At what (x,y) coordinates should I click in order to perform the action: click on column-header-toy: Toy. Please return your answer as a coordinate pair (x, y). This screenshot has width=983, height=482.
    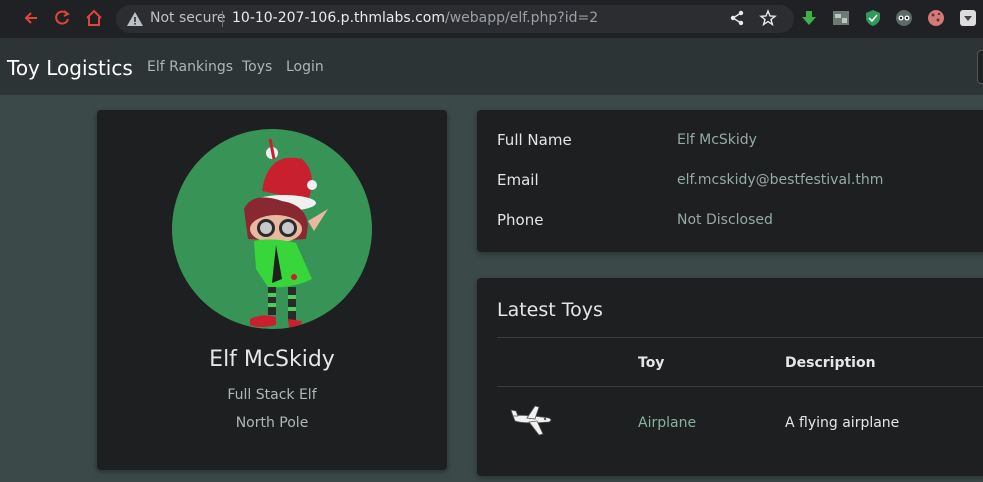
    Looking at the image, I should click on (651, 363).